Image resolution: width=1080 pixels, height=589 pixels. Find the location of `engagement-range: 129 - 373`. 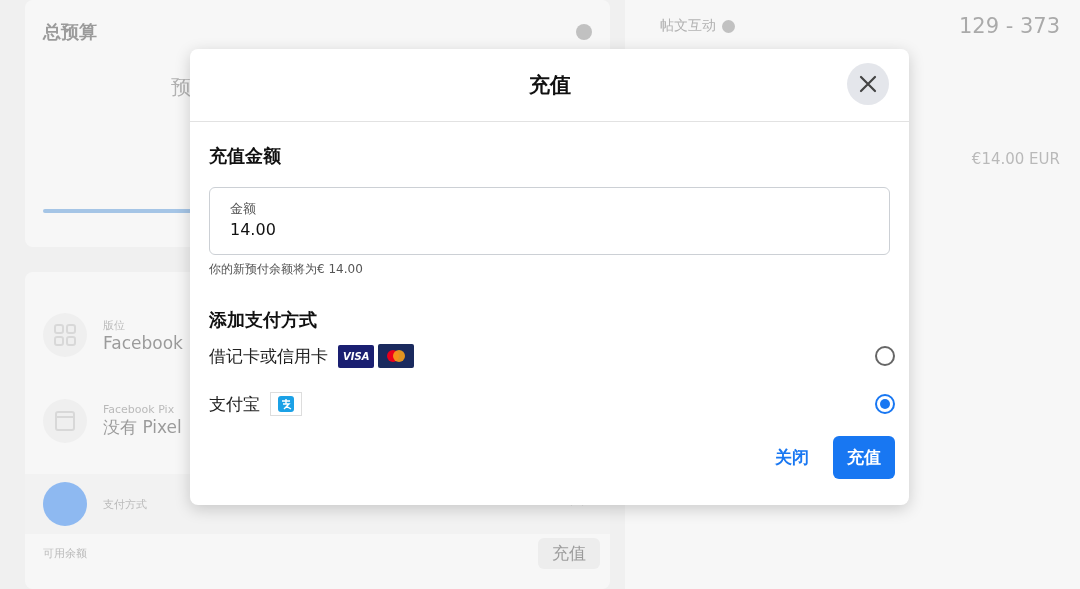

engagement-range: 129 - 373 is located at coordinates (1009, 26).